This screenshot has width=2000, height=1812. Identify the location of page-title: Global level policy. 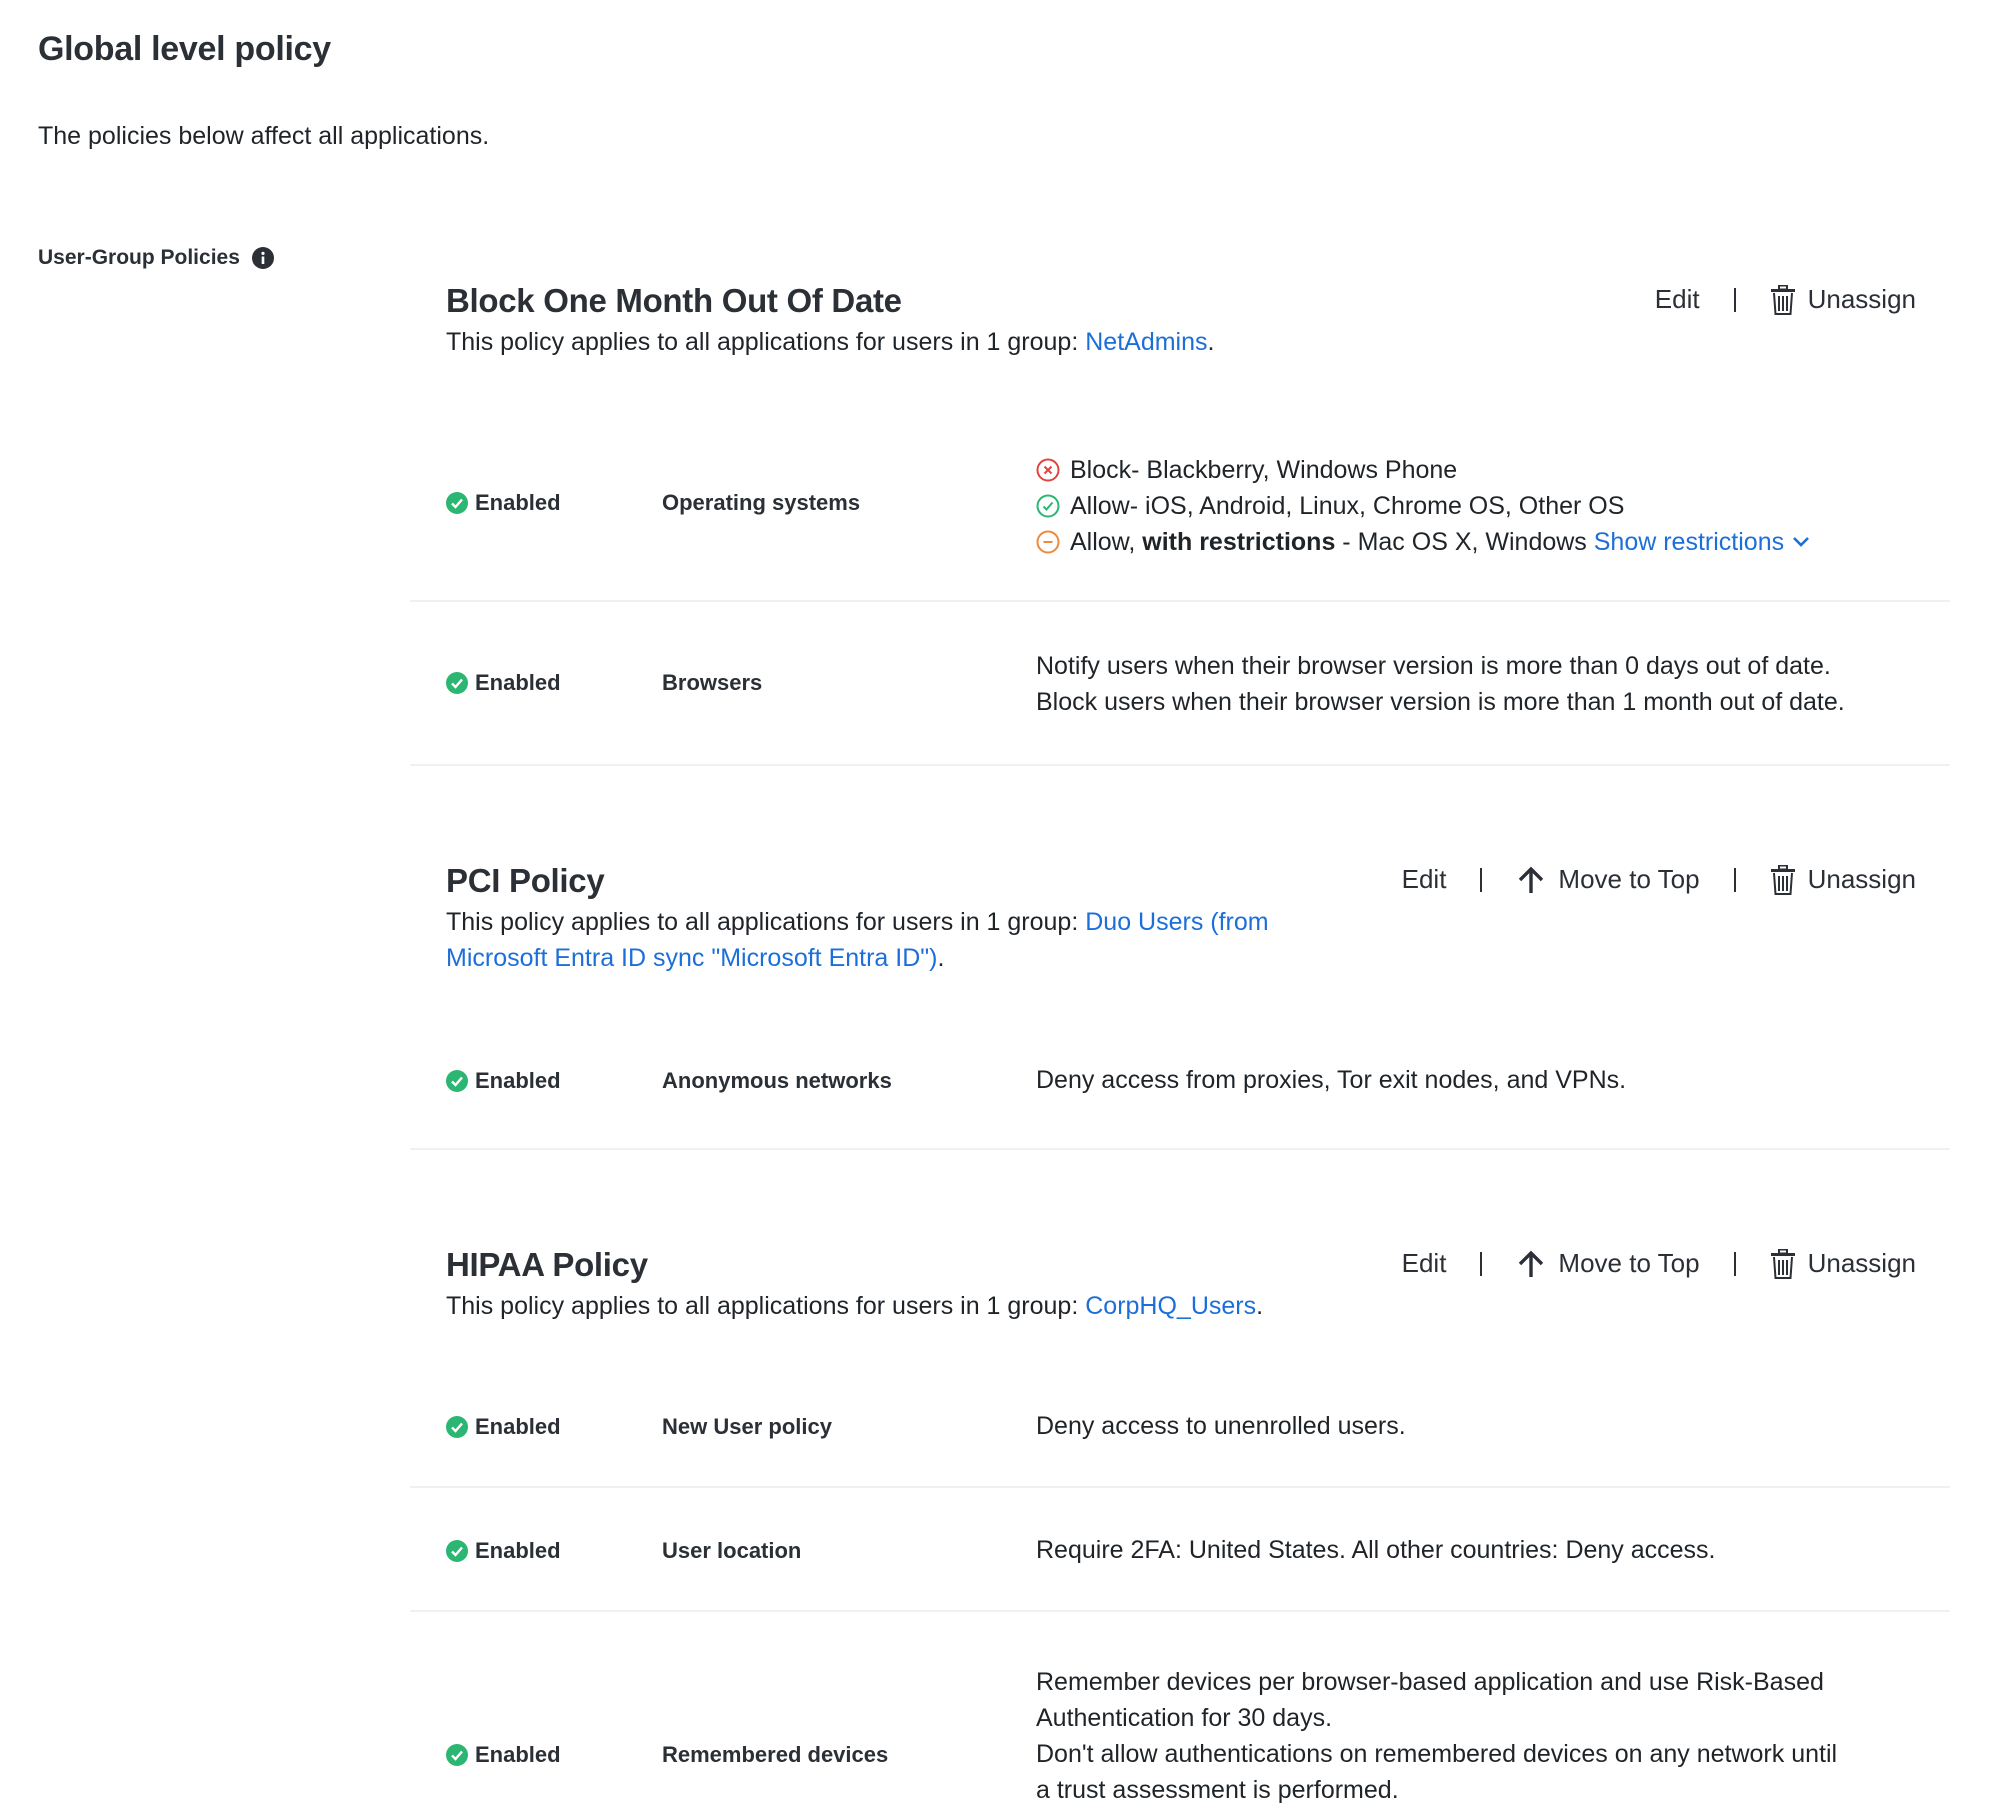
(184, 49).